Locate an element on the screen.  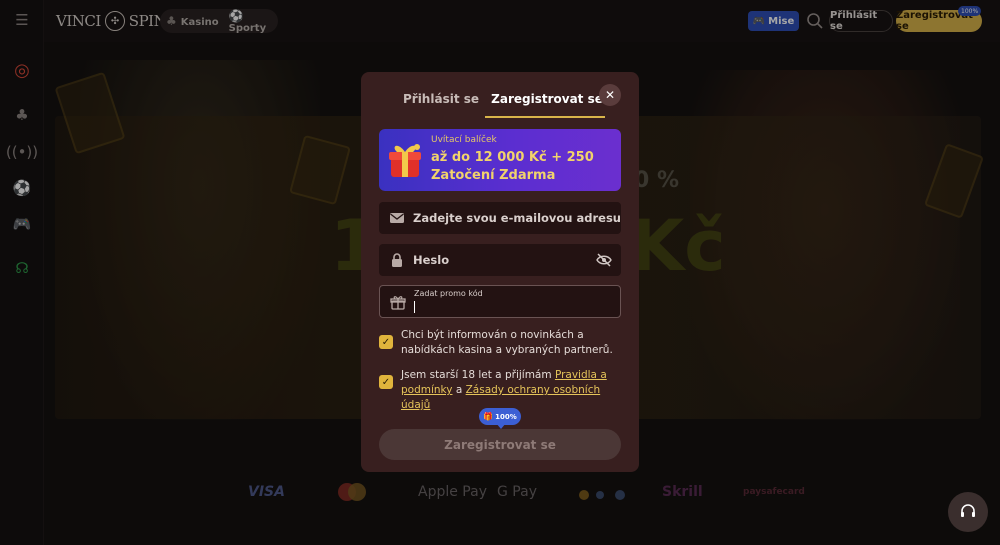
password-placeholder: Heslo is located at coordinates (431, 260).